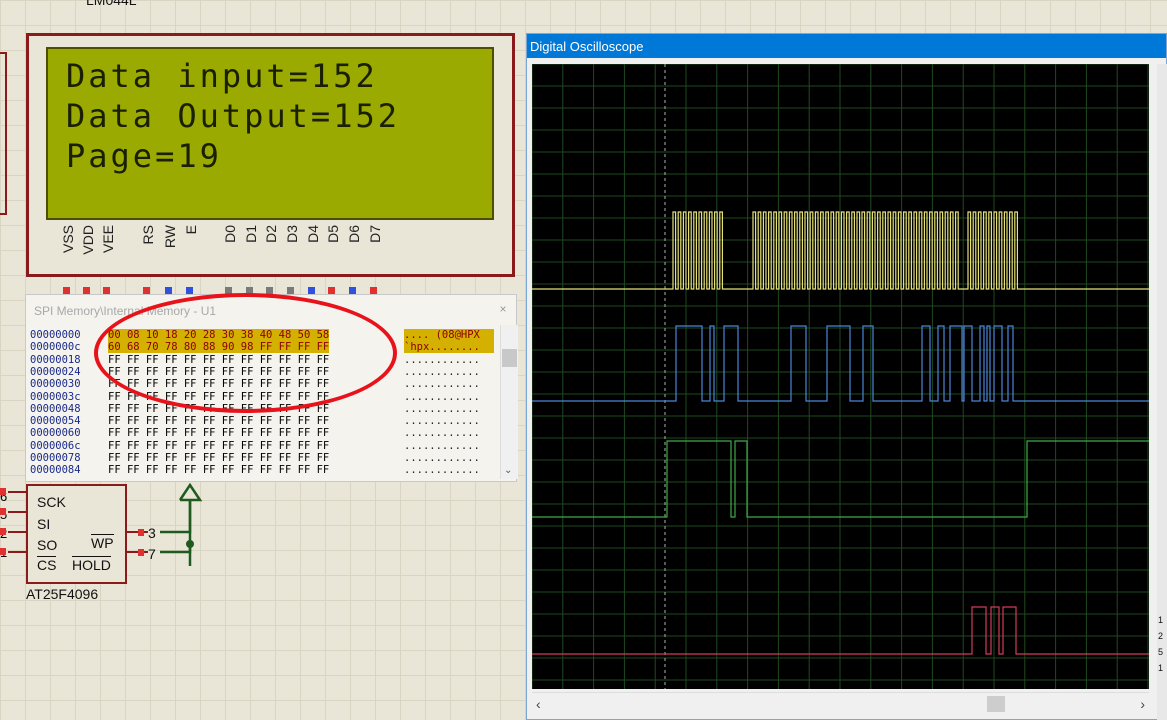 The width and height of the screenshot is (1167, 720). Describe the element at coordinates (230, 234) in the screenshot. I see `lcd-pin-d0: D0` at that location.